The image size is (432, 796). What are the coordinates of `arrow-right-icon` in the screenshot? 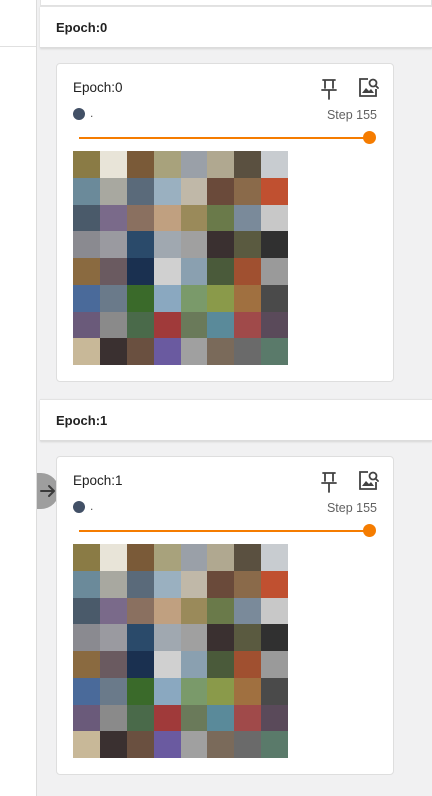 It's located at (47, 491).